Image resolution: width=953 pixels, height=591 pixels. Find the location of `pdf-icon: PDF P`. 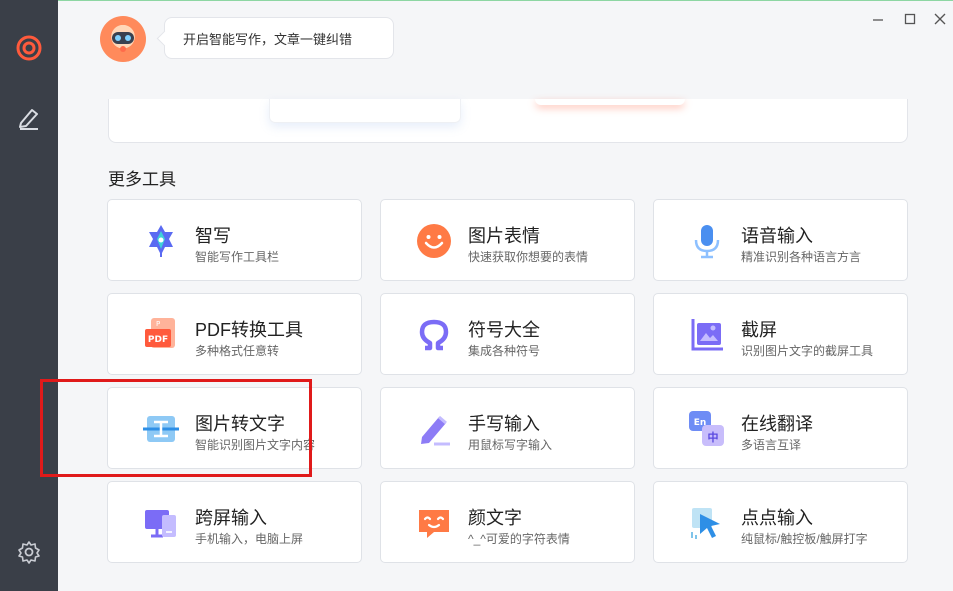

pdf-icon: PDF P is located at coordinates (161, 335).